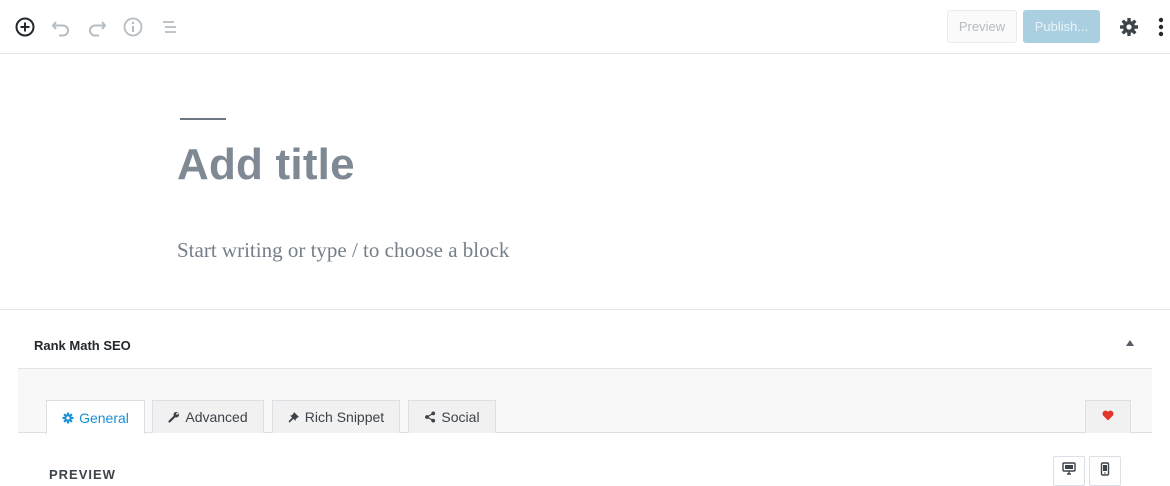 The image size is (1170, 486). I want to click on preview-button: Preview, so click(982, 26).